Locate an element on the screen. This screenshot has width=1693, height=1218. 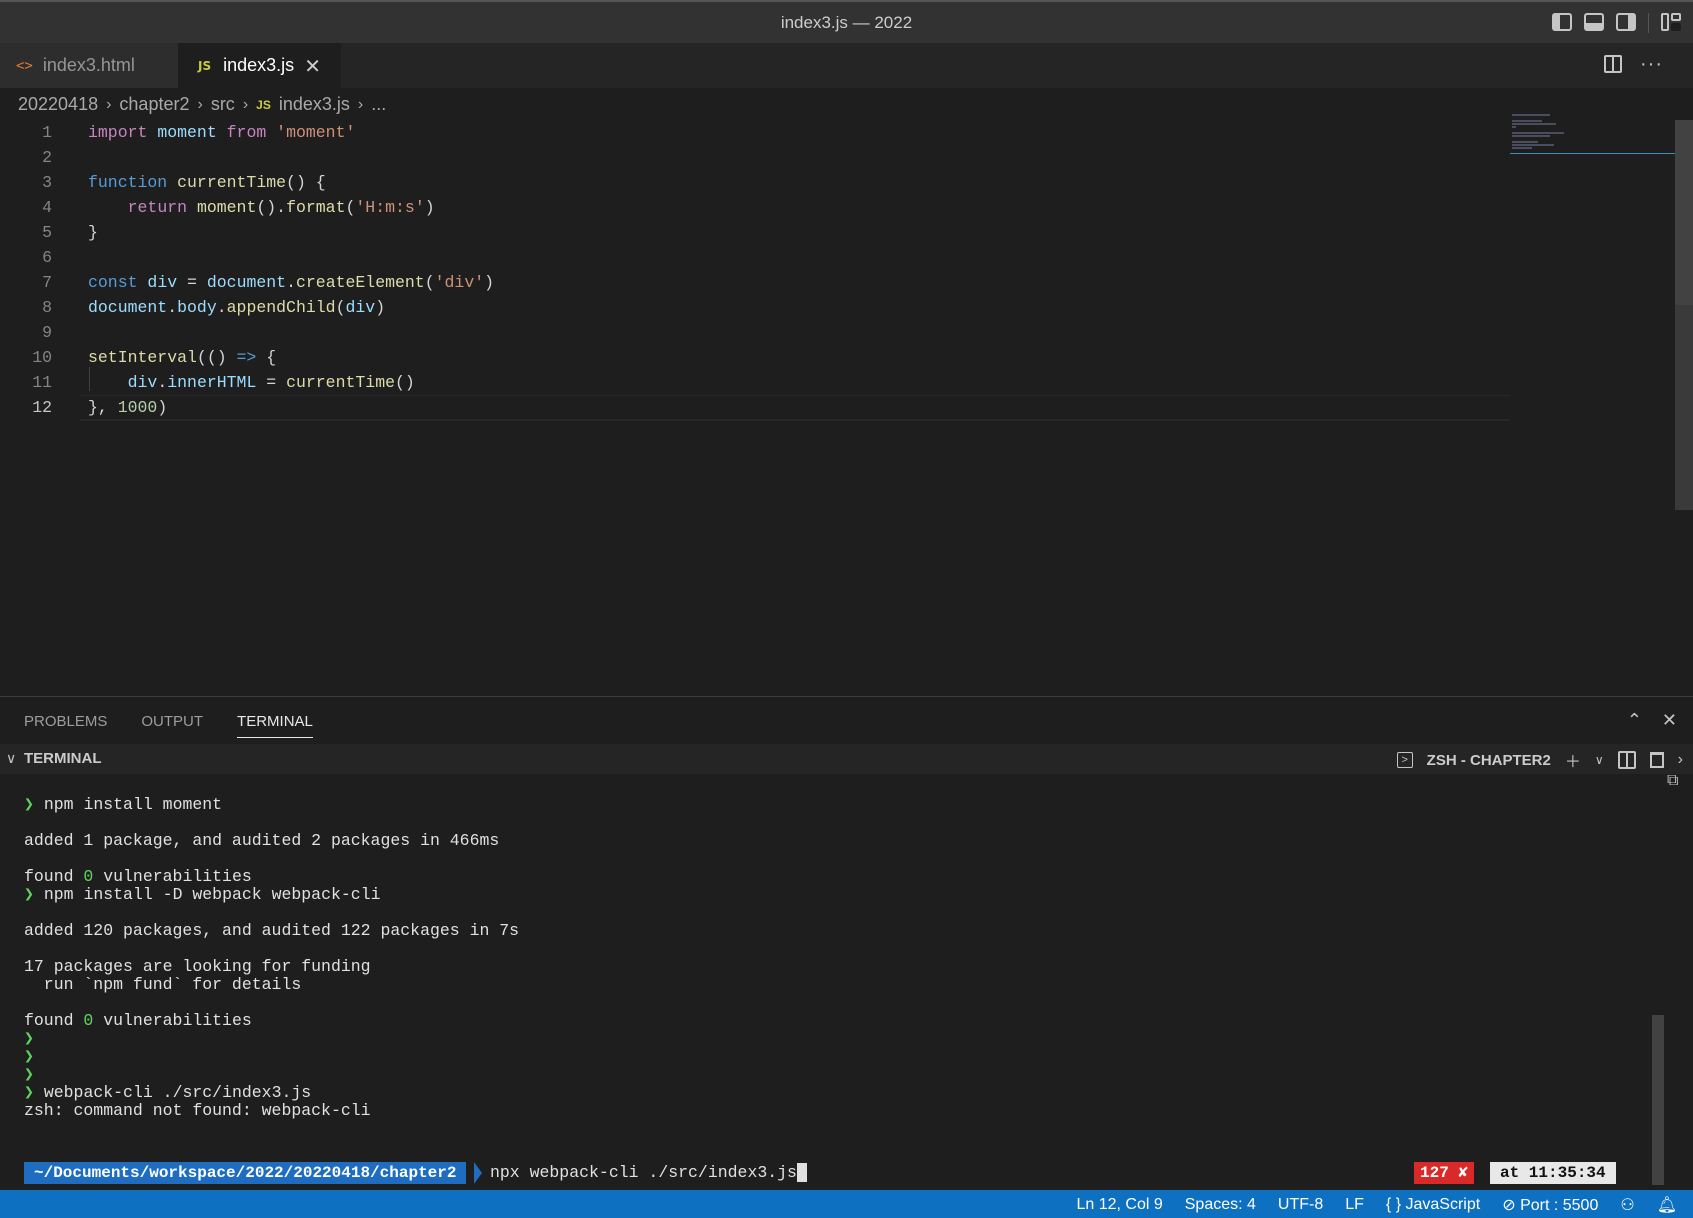
terminal-shell-icon: > is located at coordinates (1404, 760).